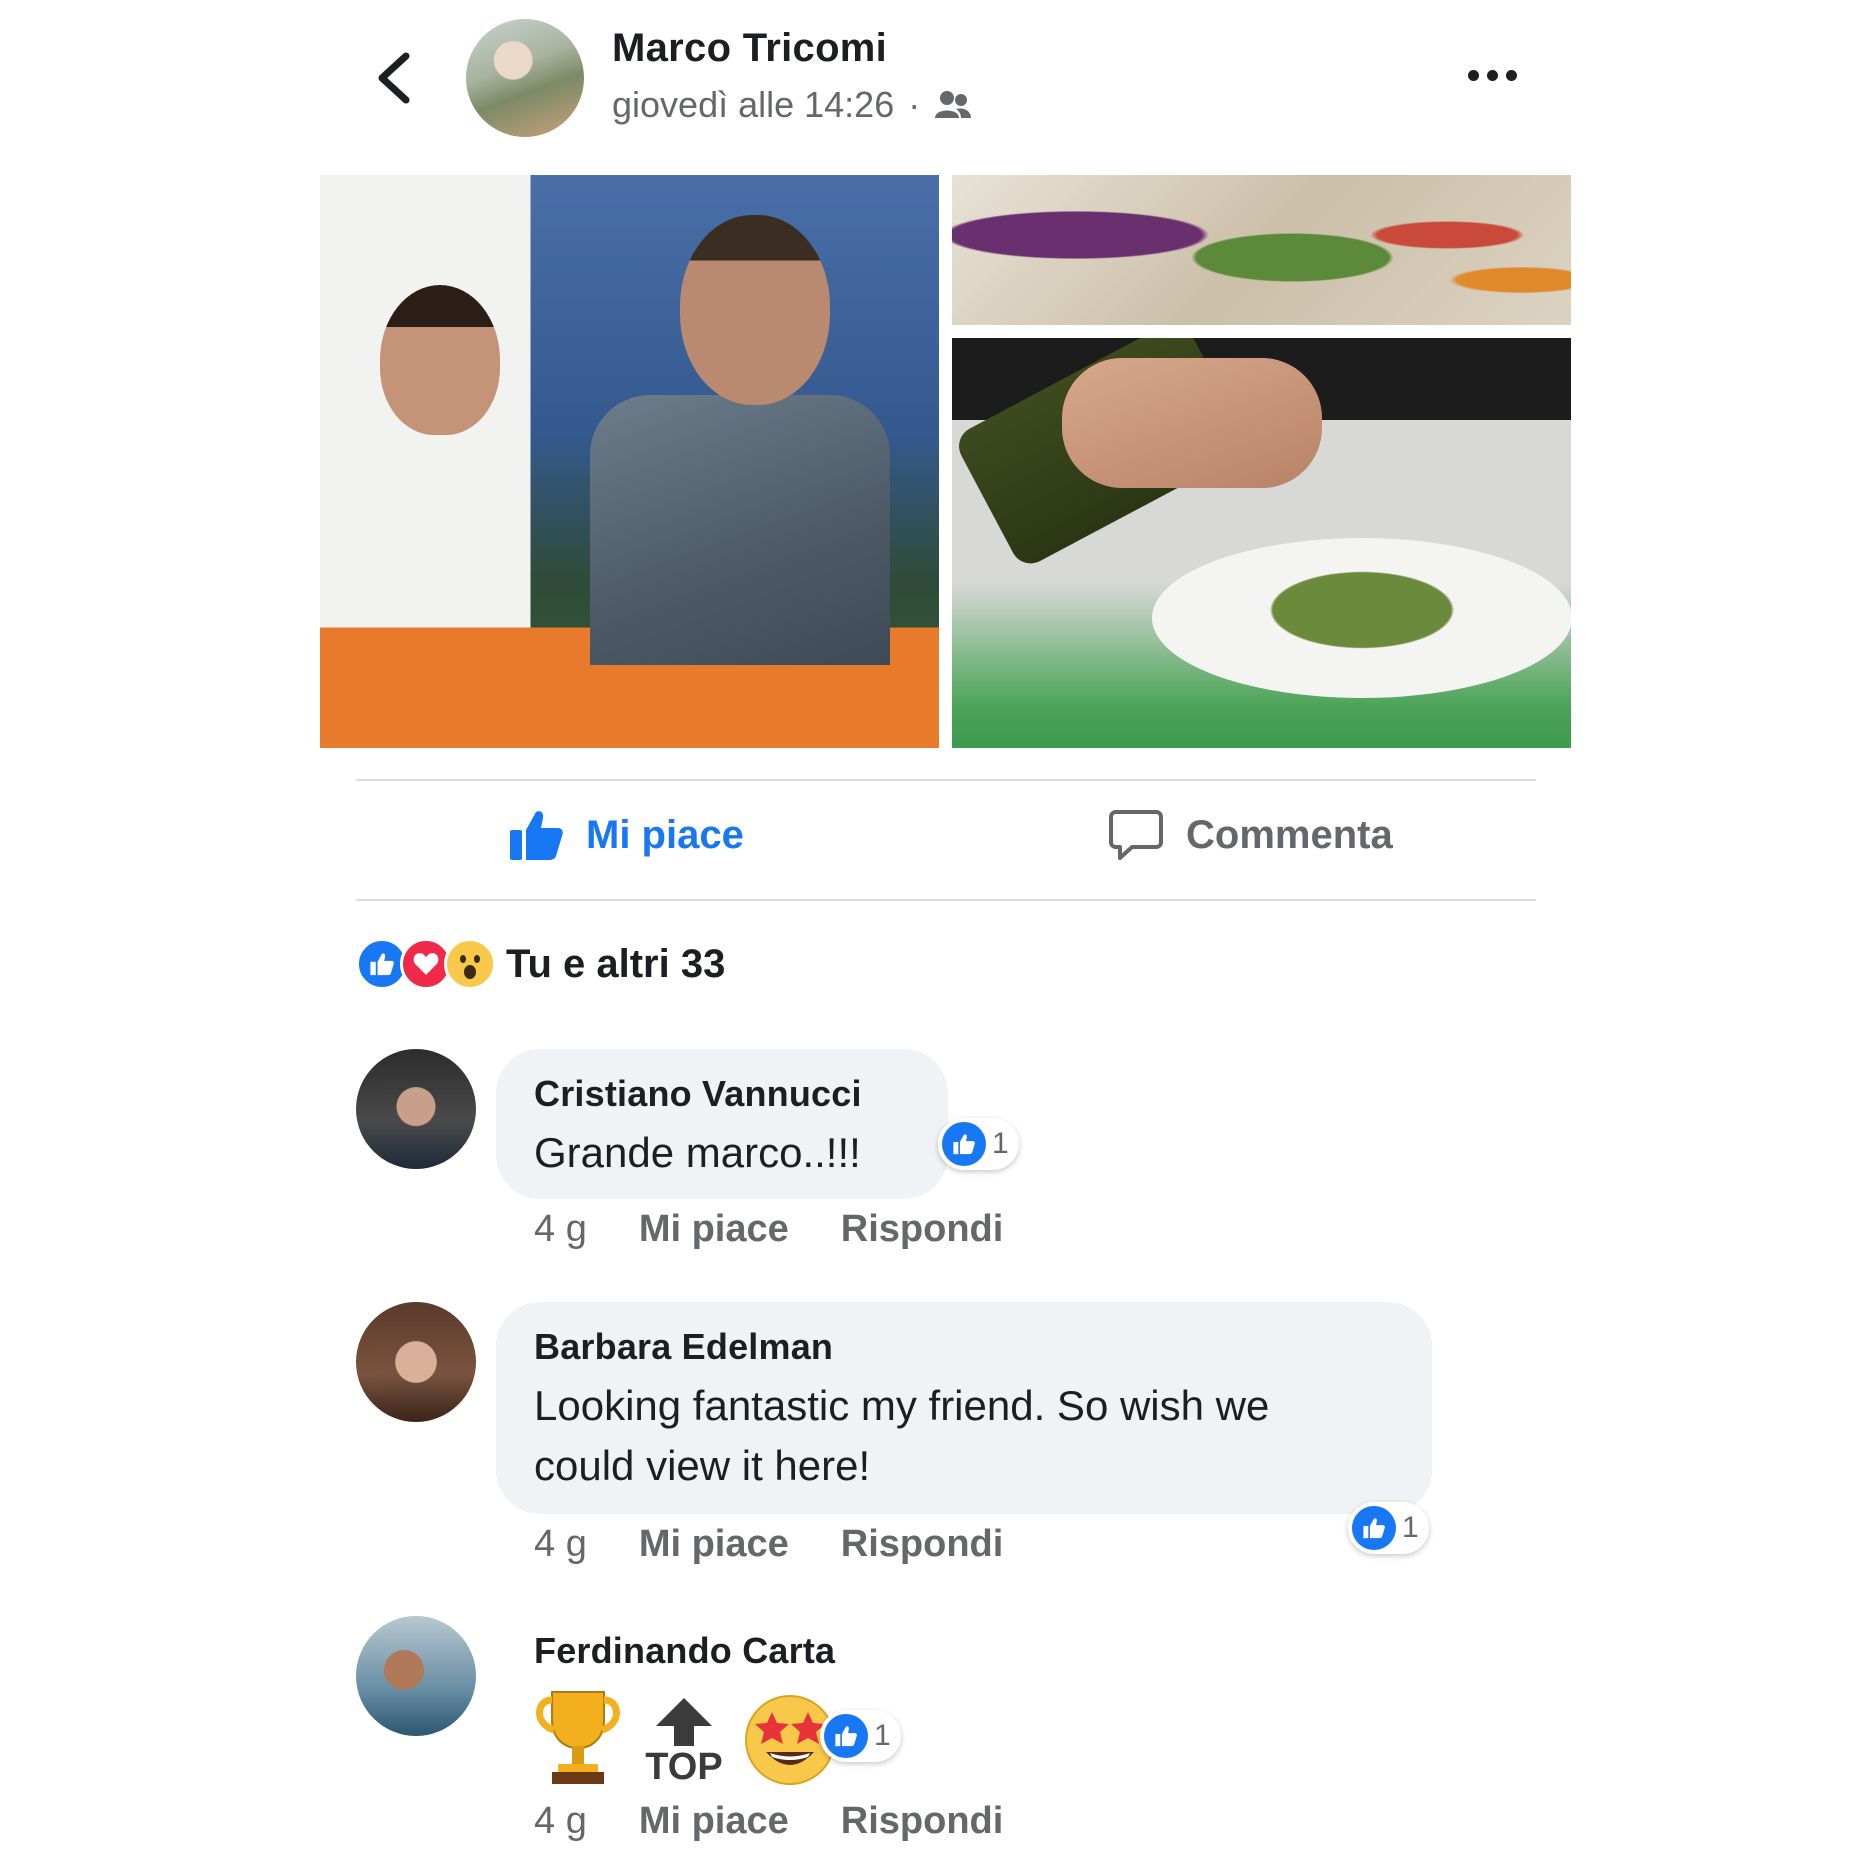 The height and width of the screenshot is (1875, 1875). I want to click on author-avatar, so click(525, 78).